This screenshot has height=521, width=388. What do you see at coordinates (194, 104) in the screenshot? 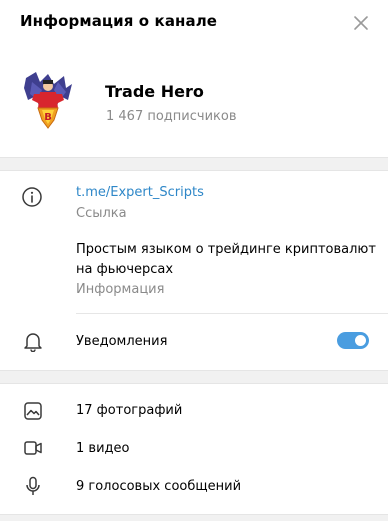
I see `channel-profile: B Trade Hero 1 467 подписчиков` at bounding box center [194, 104].